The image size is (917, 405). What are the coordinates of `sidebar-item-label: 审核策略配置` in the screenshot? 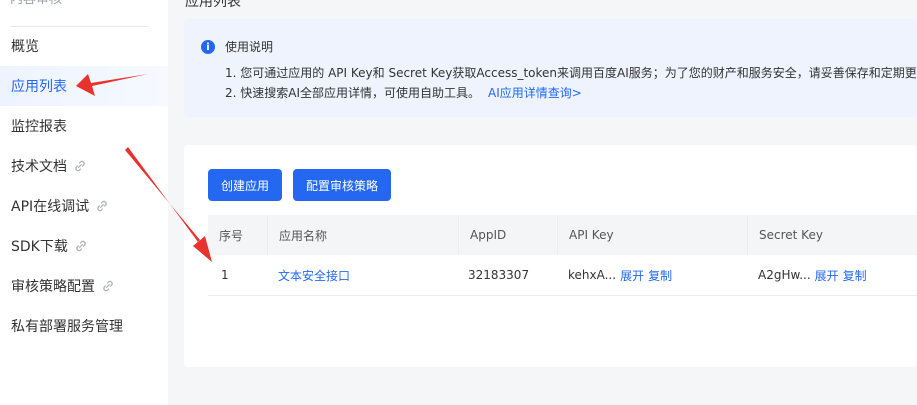 It's located at (53, 287).